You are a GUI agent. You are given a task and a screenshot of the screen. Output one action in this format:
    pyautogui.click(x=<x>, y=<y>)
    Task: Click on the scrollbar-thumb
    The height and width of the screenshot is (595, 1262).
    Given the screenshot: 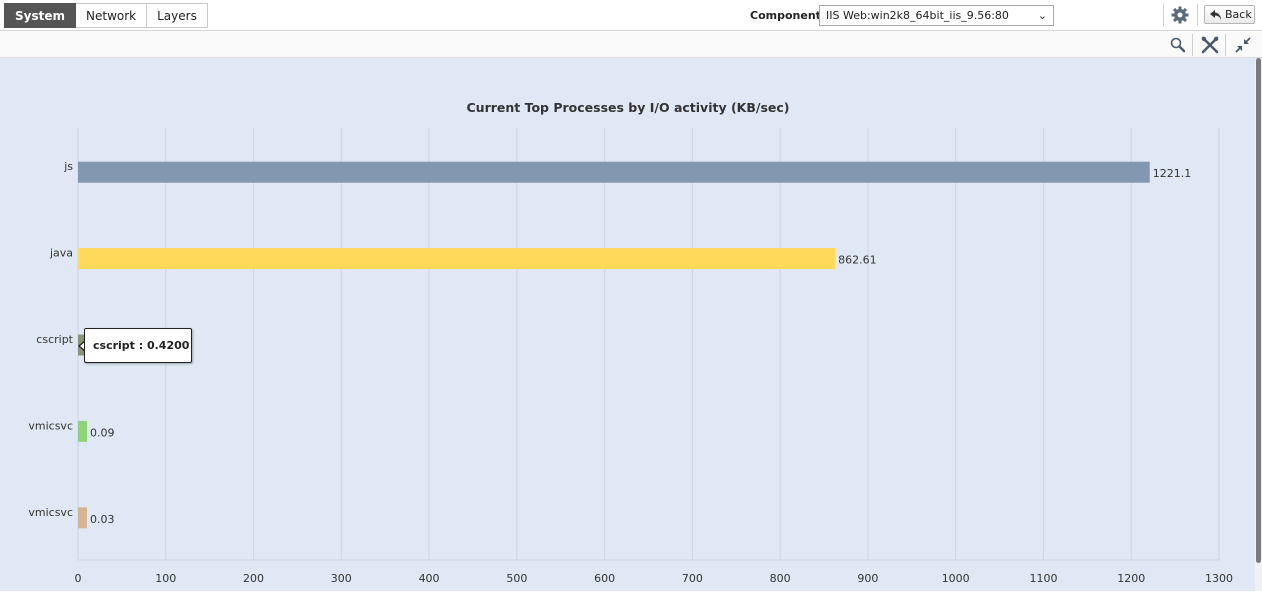 What is the action you would take?
    pyautogui.click(x=1258, y=310)
    